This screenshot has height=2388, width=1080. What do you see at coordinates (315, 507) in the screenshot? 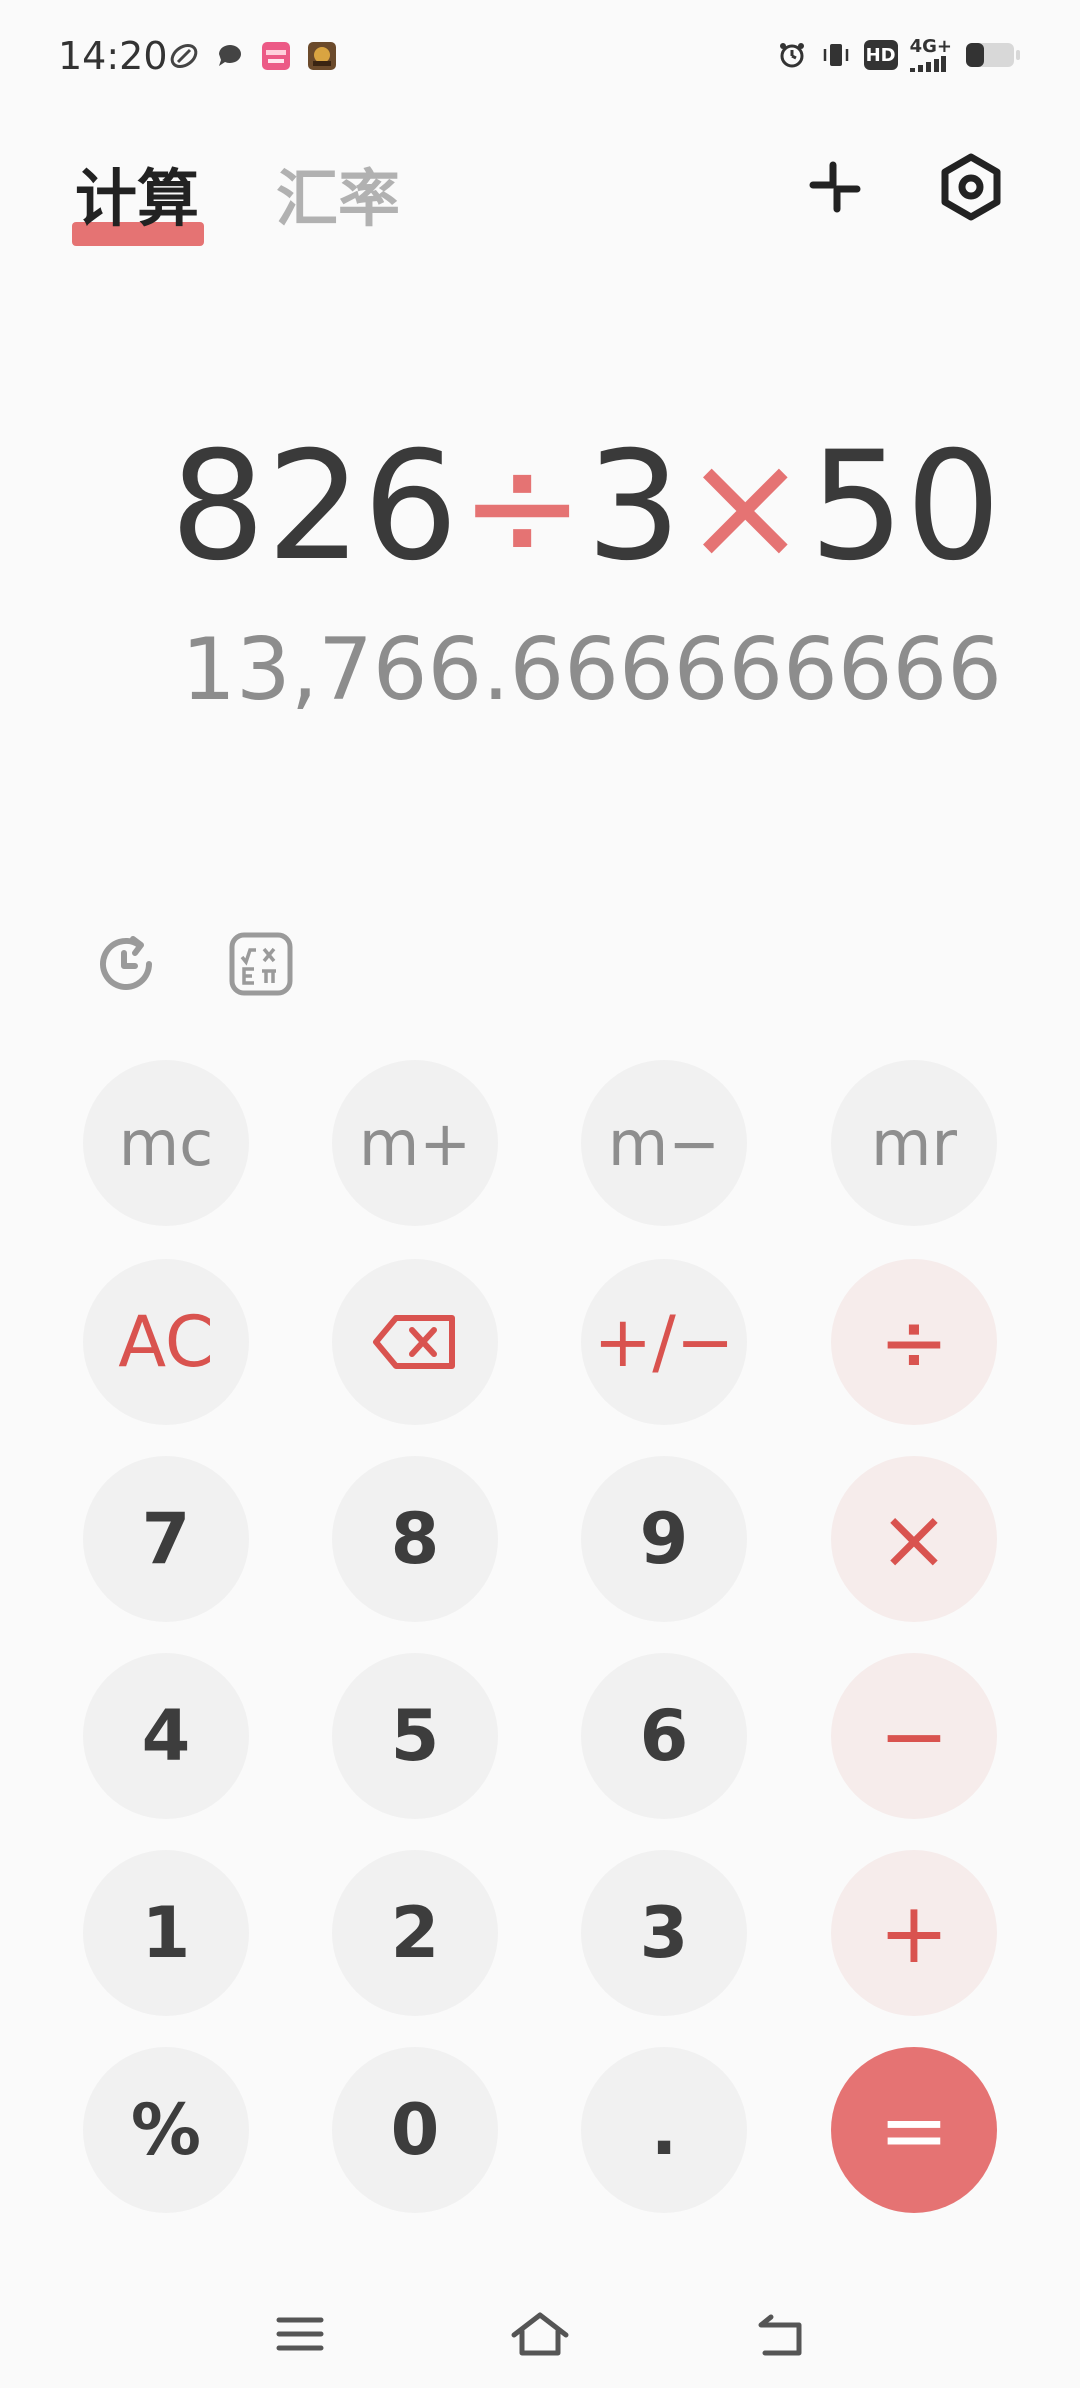
I see `expression-operand: 826` at bounding box center [315, 507].